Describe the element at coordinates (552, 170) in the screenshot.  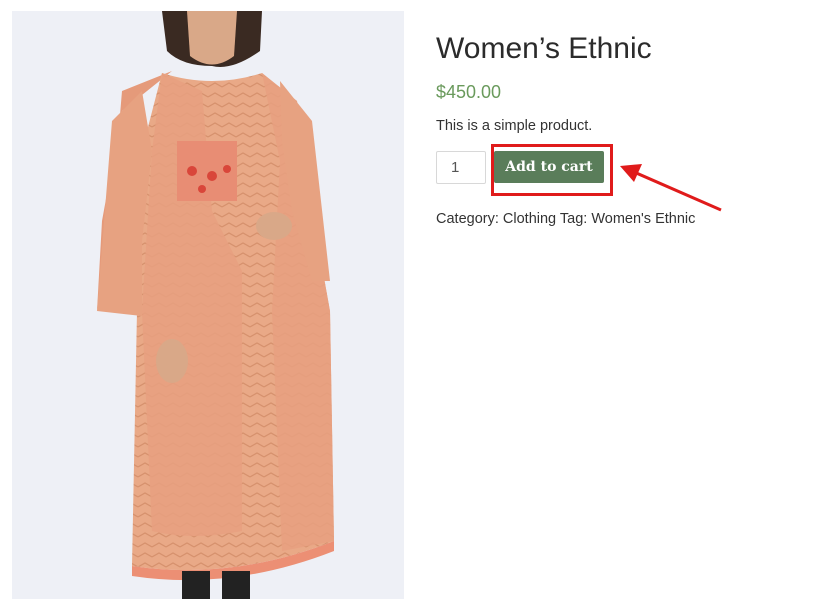
I see `annotation-highlight-box` at that location.